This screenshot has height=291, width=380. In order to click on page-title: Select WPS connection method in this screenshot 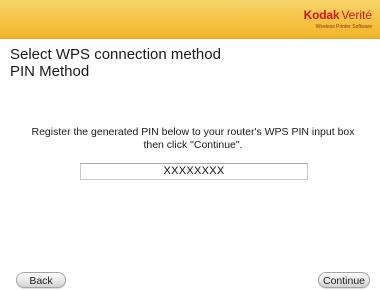, I will do `click(115, 54)`.